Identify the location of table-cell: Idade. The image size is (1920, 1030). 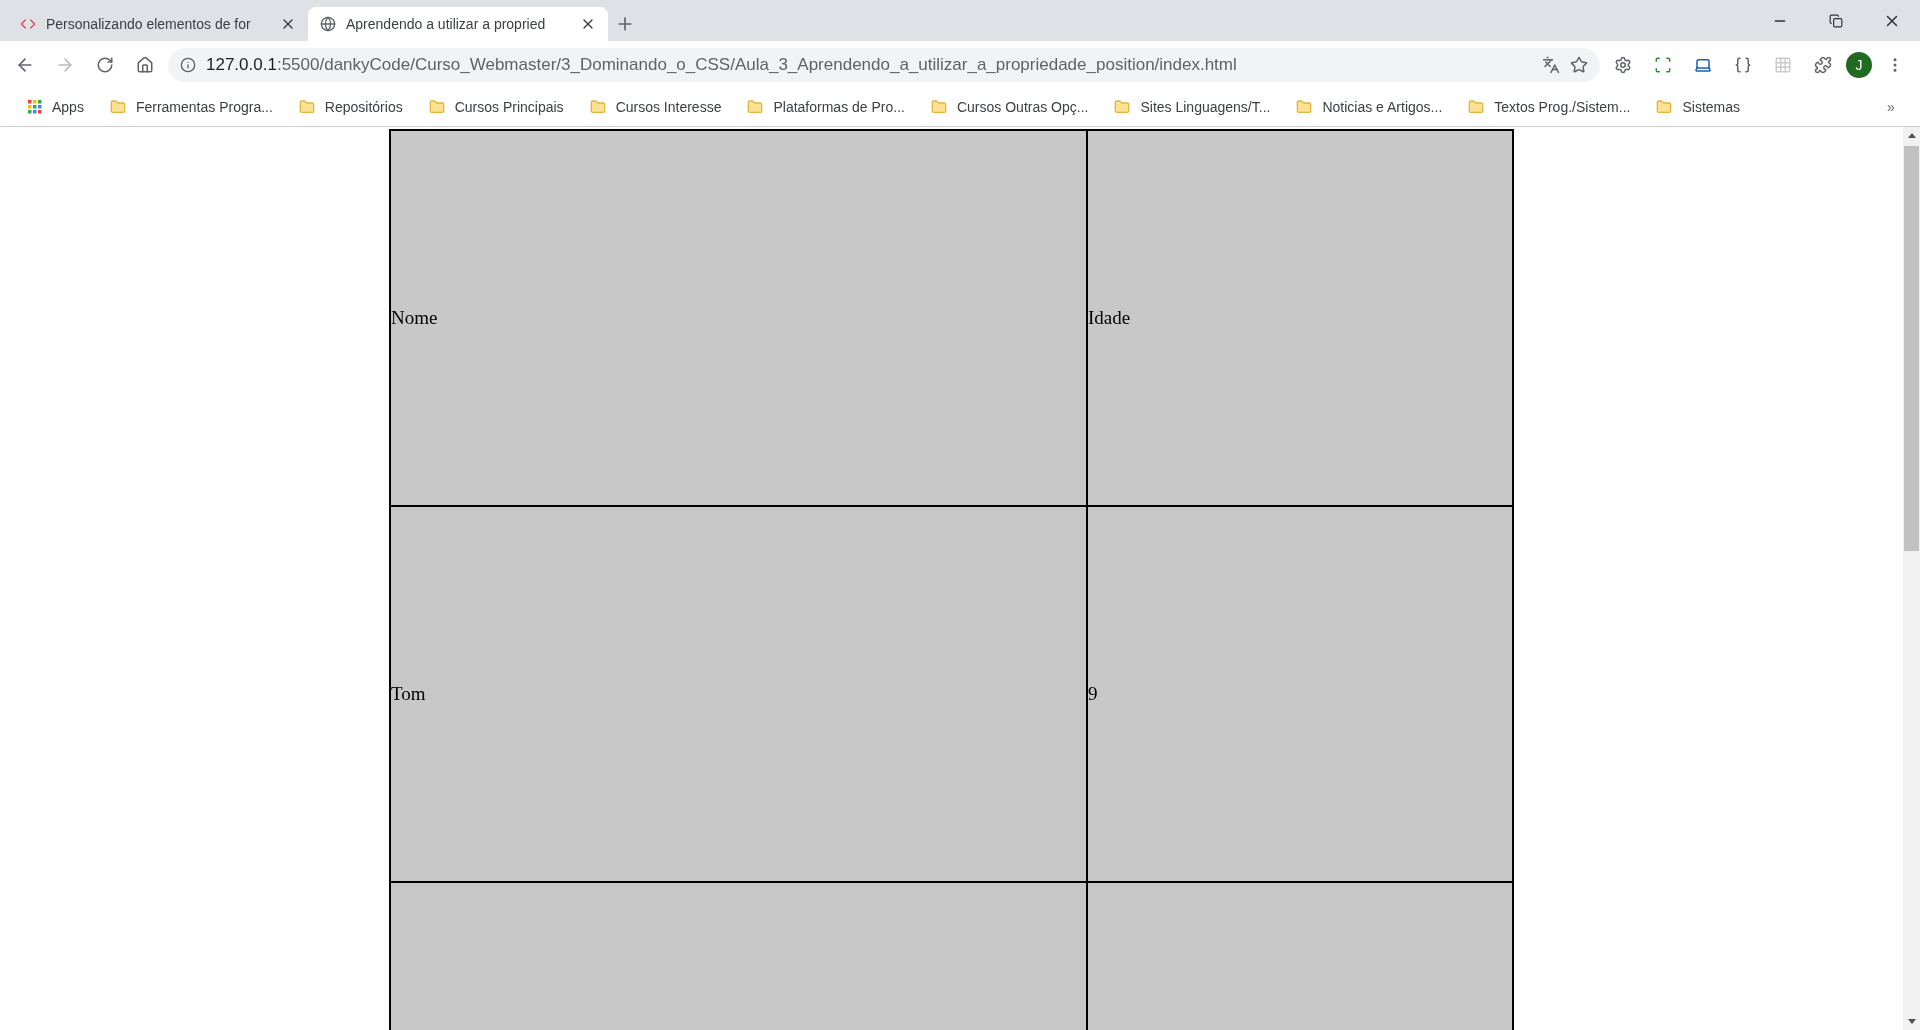
(1300, 318).